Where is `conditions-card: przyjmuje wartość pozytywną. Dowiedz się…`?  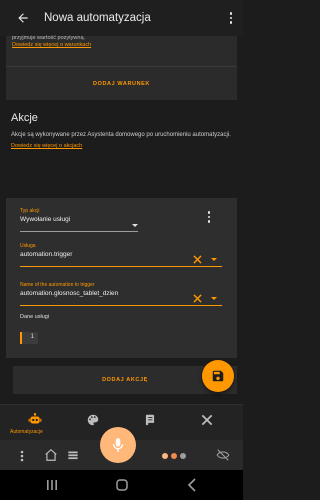 conditions-card: przyjmuje wartość pozytywną. Dowiedz się… is located at coordinates (121, 68).